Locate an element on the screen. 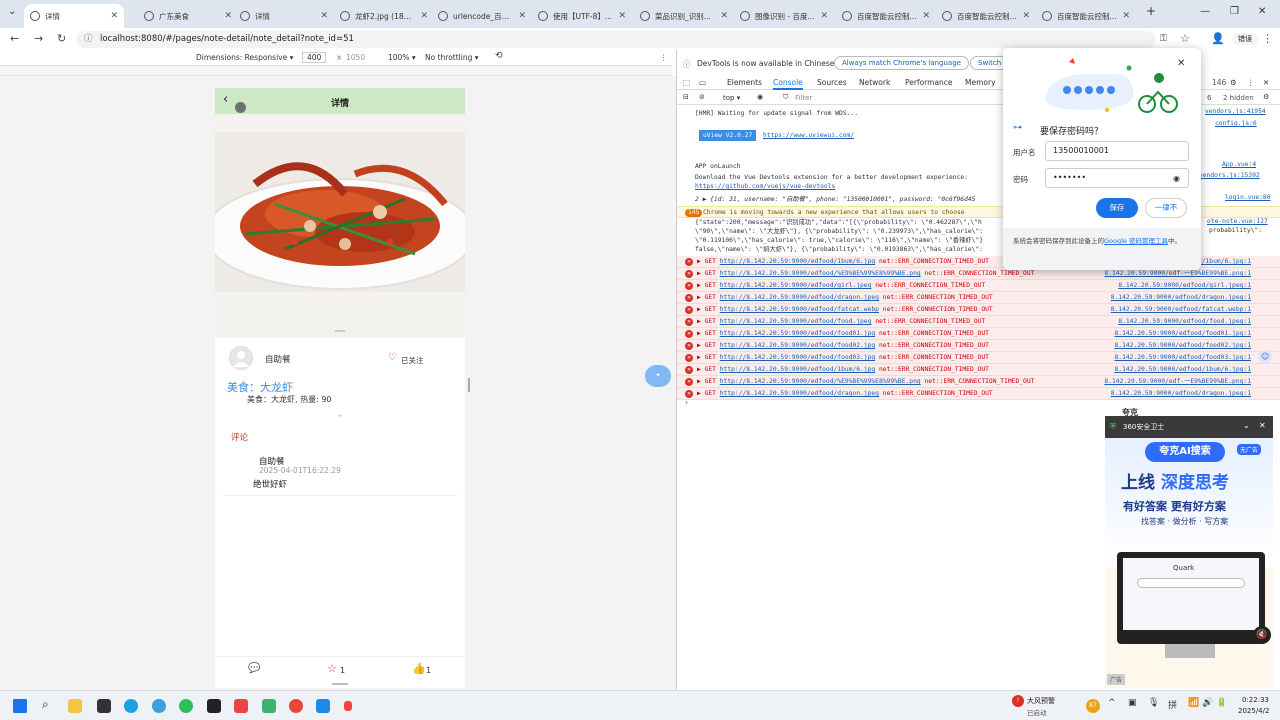 The image size is (1280, 720). bookmark-star-icon: ☆ is located at coordinates (1185, 38).